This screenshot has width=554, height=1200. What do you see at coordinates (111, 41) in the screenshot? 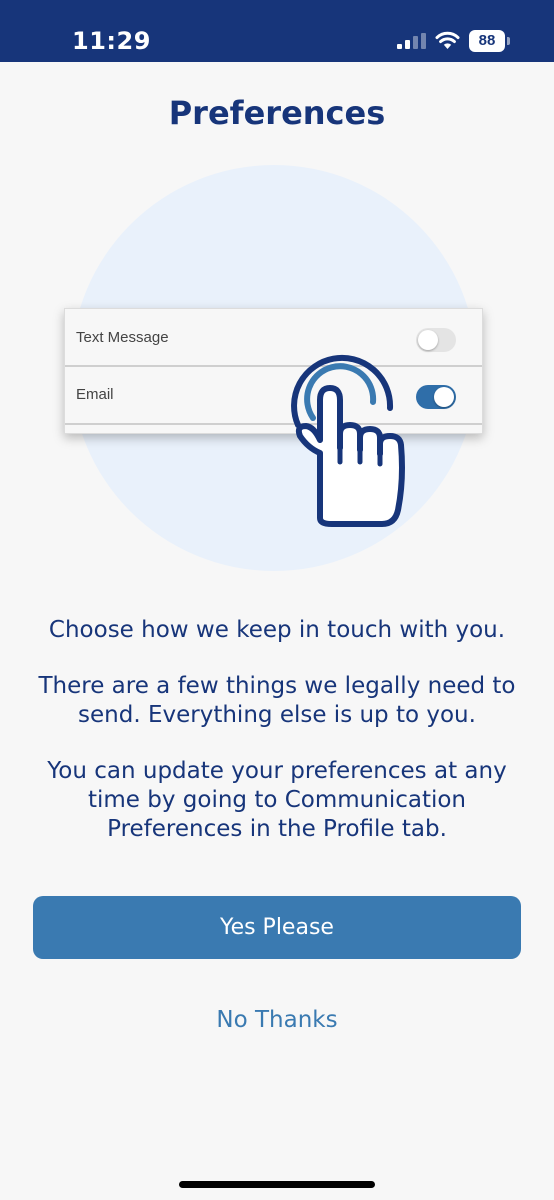
I see `status-time: 11:29` at bounding box center [111, 41].